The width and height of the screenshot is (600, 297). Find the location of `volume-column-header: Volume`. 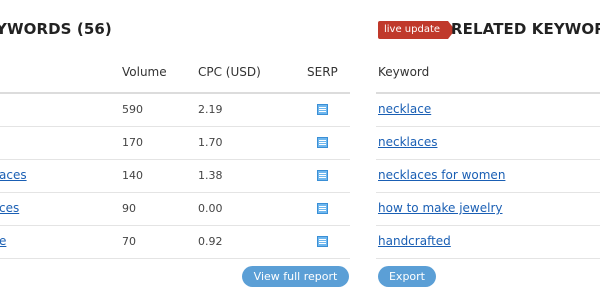

volume-column-header: Volume is located at coordinates (144, 72).